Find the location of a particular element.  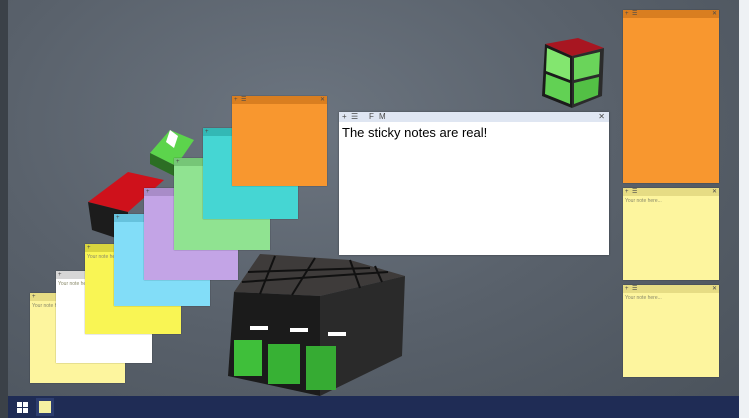

more-icon: M is located at coordinates (382, 117).